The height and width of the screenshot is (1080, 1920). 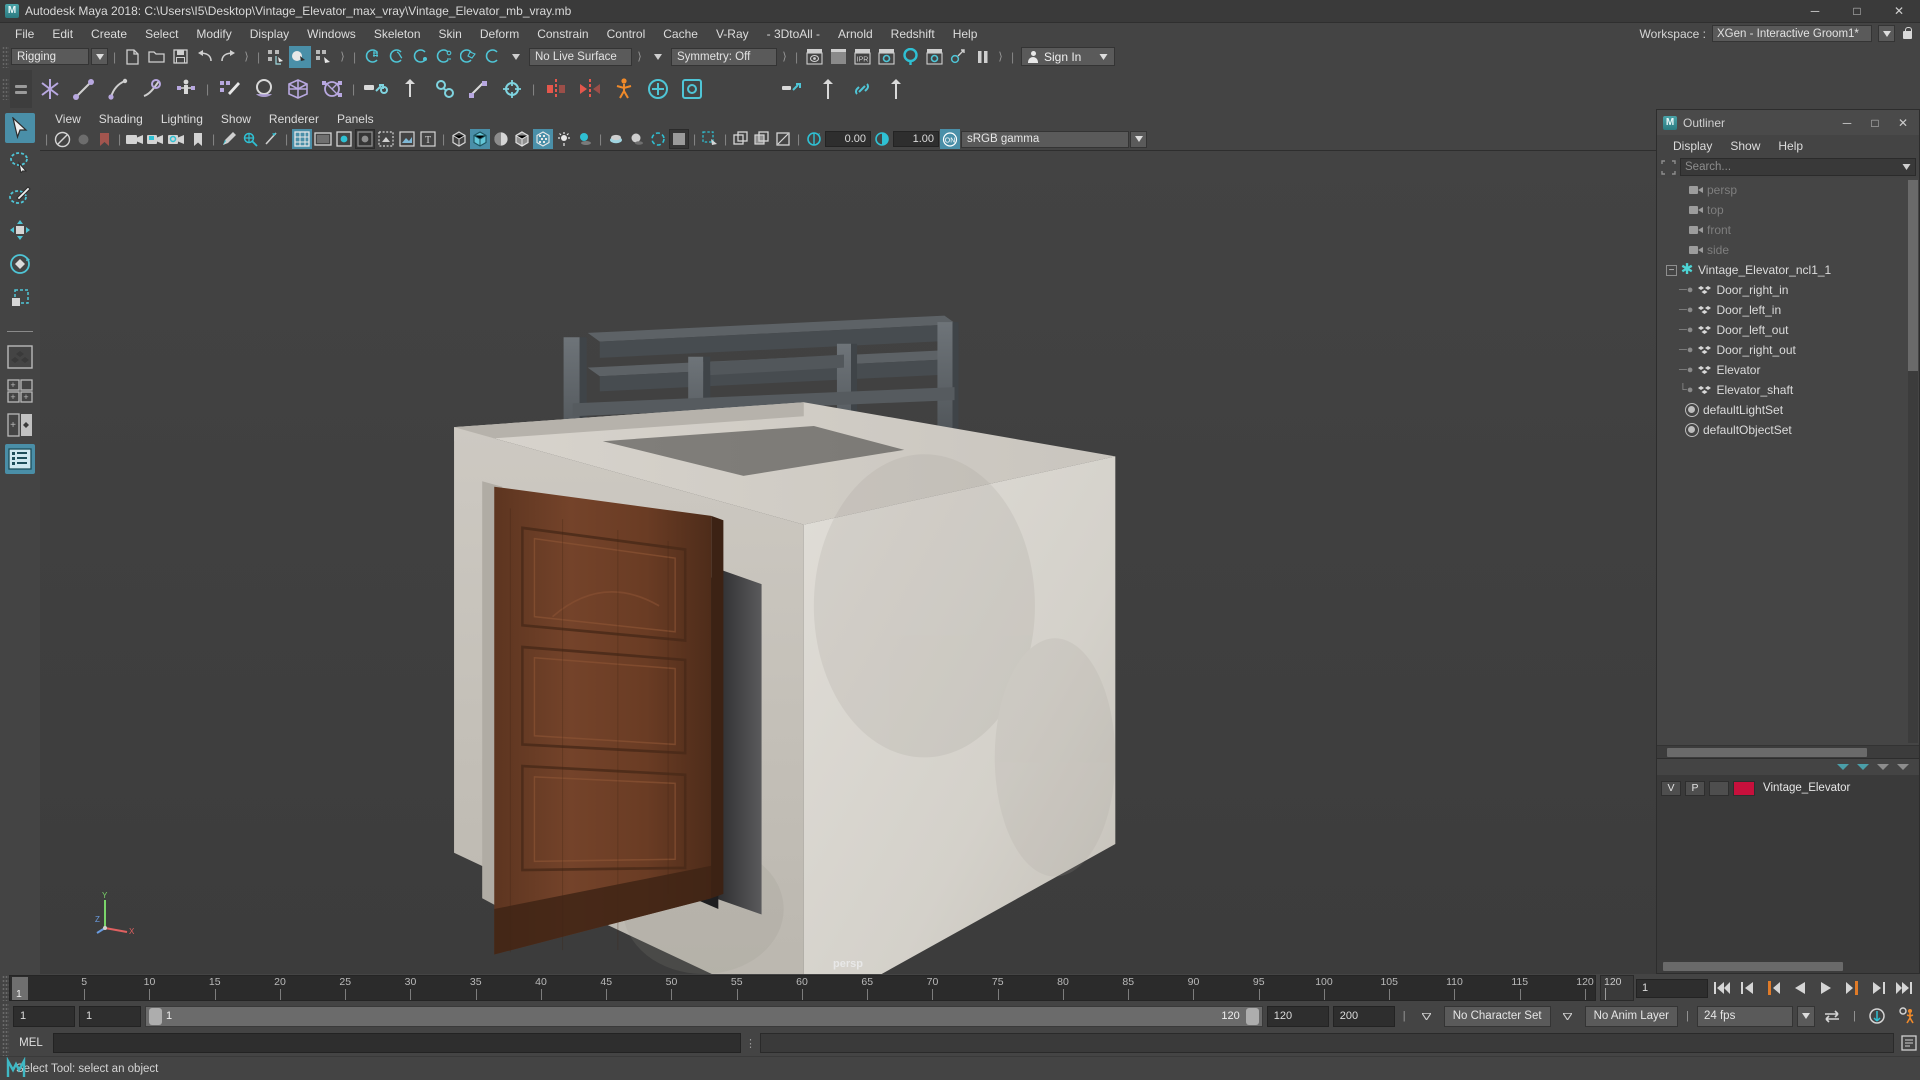 I want to click on save-scene-icon, so click(x=180, y=57).